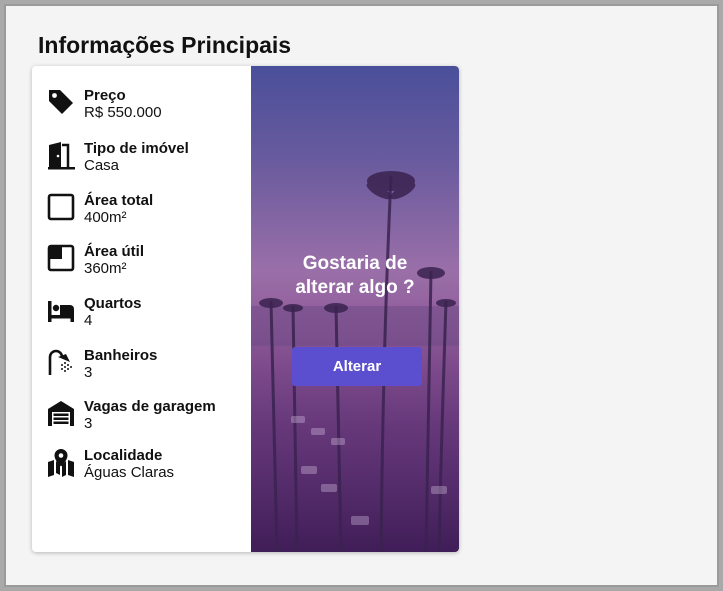  Describe the element at coordinates (61, 413) in the screenshot. I see `garage-icon` at that location.